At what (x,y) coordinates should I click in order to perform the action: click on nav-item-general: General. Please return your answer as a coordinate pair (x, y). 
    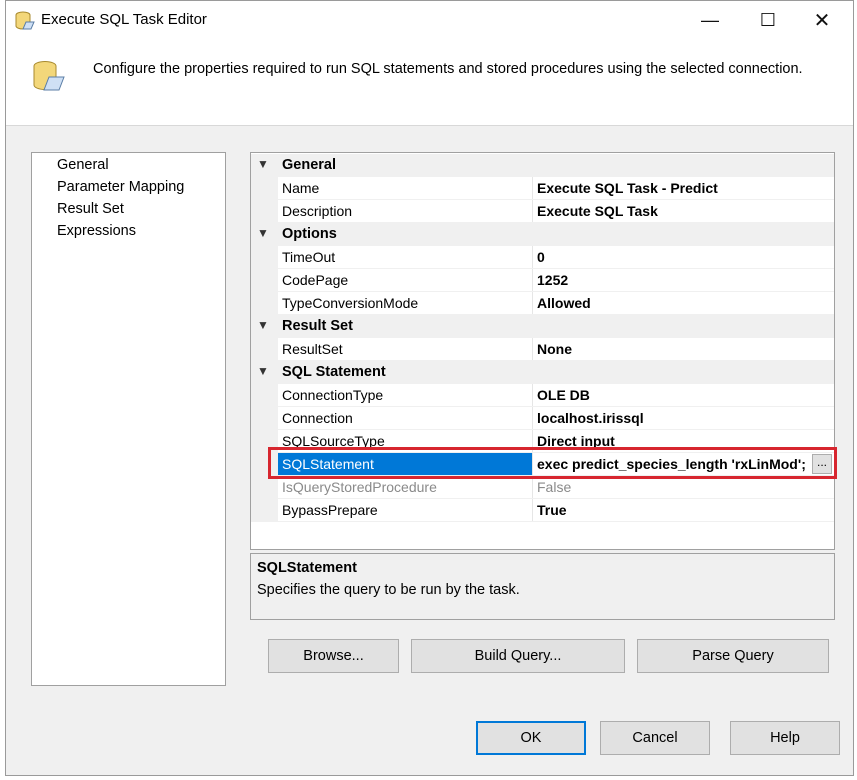
    Looking at the image, I should click on (83, 165).